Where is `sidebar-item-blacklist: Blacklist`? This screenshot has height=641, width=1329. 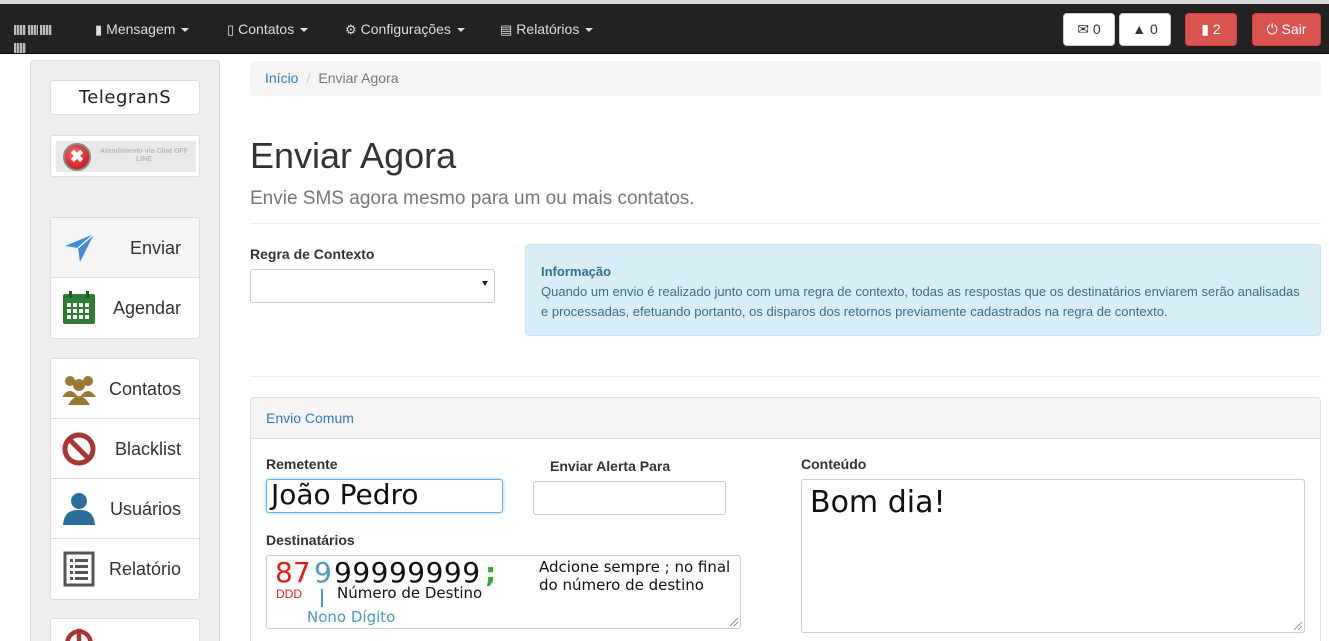
sidebar-item-blacklist: Blacklist is located at coordinates (125, 449).